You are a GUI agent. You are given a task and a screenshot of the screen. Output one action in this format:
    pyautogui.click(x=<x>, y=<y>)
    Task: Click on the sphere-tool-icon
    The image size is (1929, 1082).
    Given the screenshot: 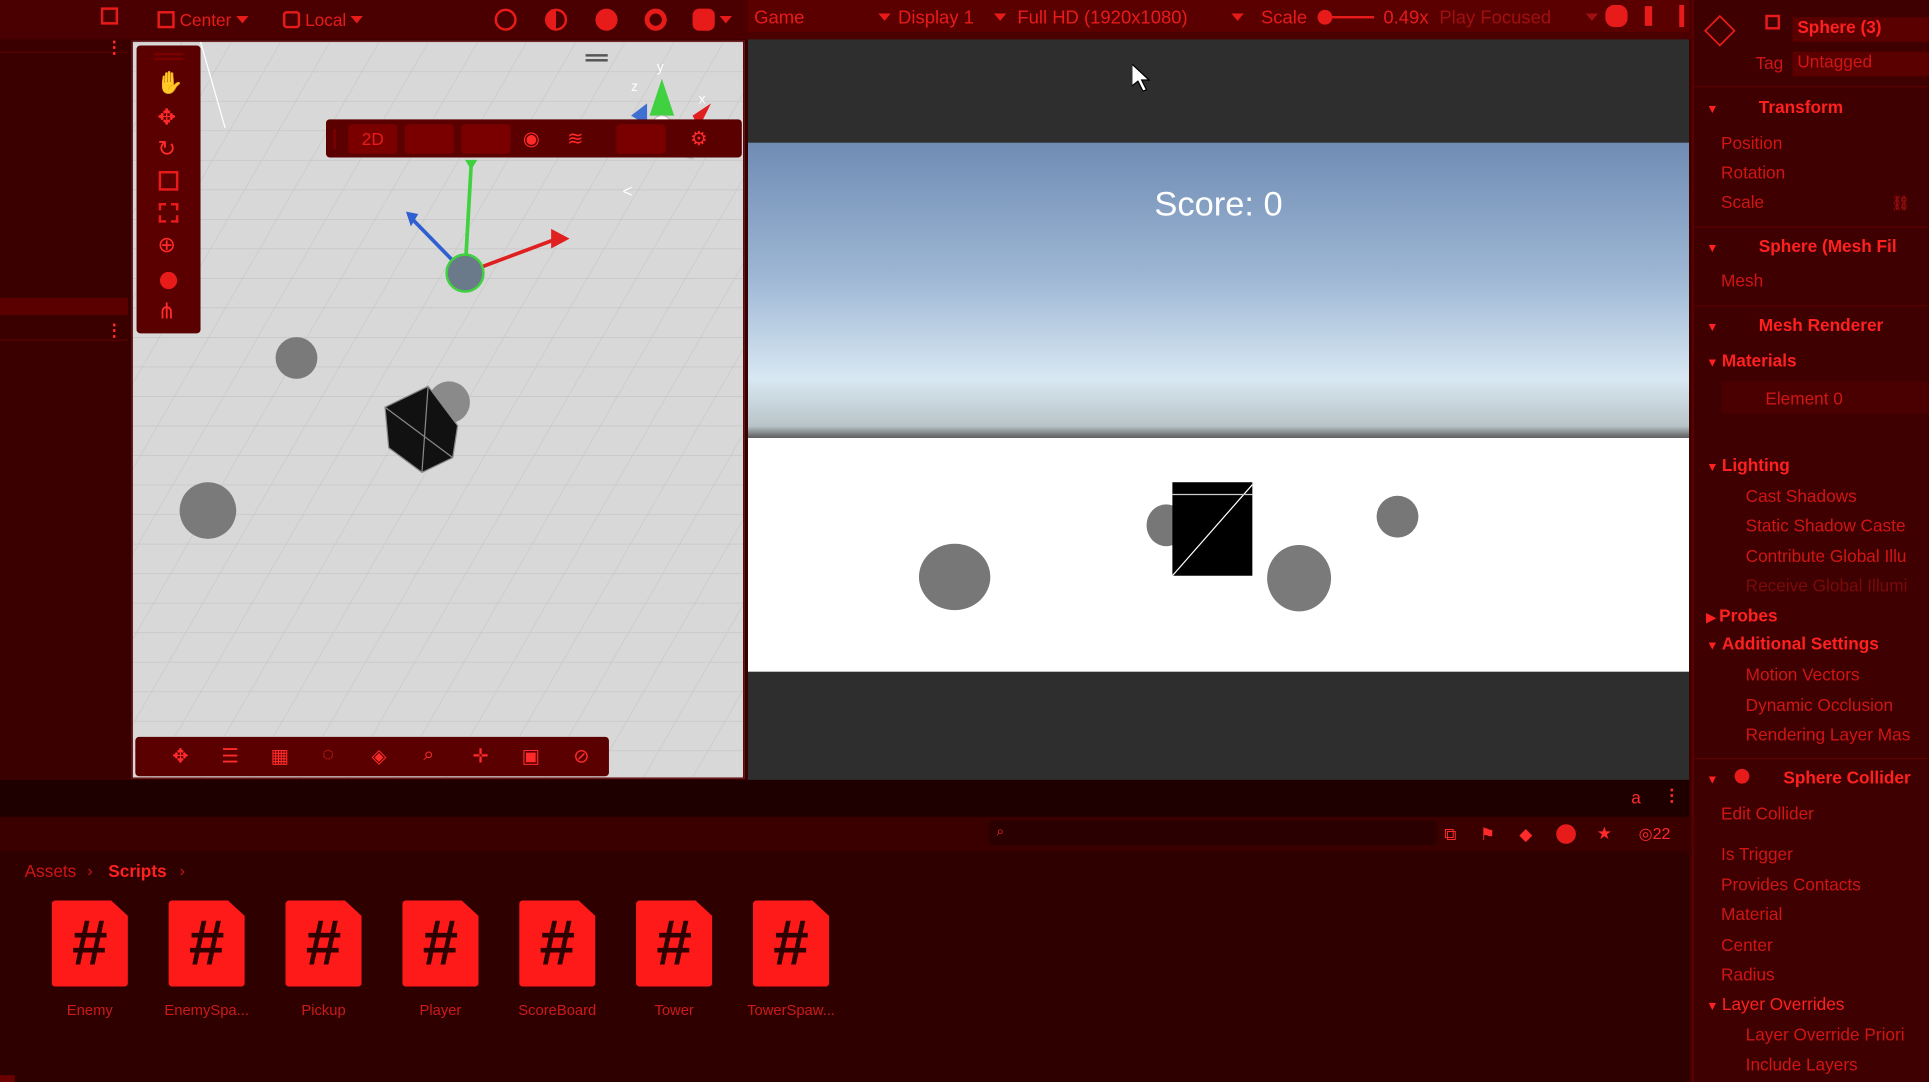 What is the action you would take?
    pyautogui.click(x=168, y=280)
    